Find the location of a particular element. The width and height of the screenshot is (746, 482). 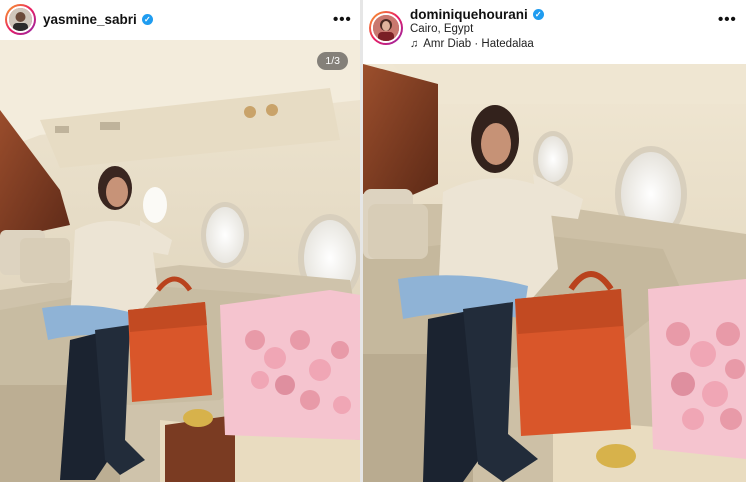

music-track: Amr Diab · Hatedalaa is located at coordinates (478, 44).